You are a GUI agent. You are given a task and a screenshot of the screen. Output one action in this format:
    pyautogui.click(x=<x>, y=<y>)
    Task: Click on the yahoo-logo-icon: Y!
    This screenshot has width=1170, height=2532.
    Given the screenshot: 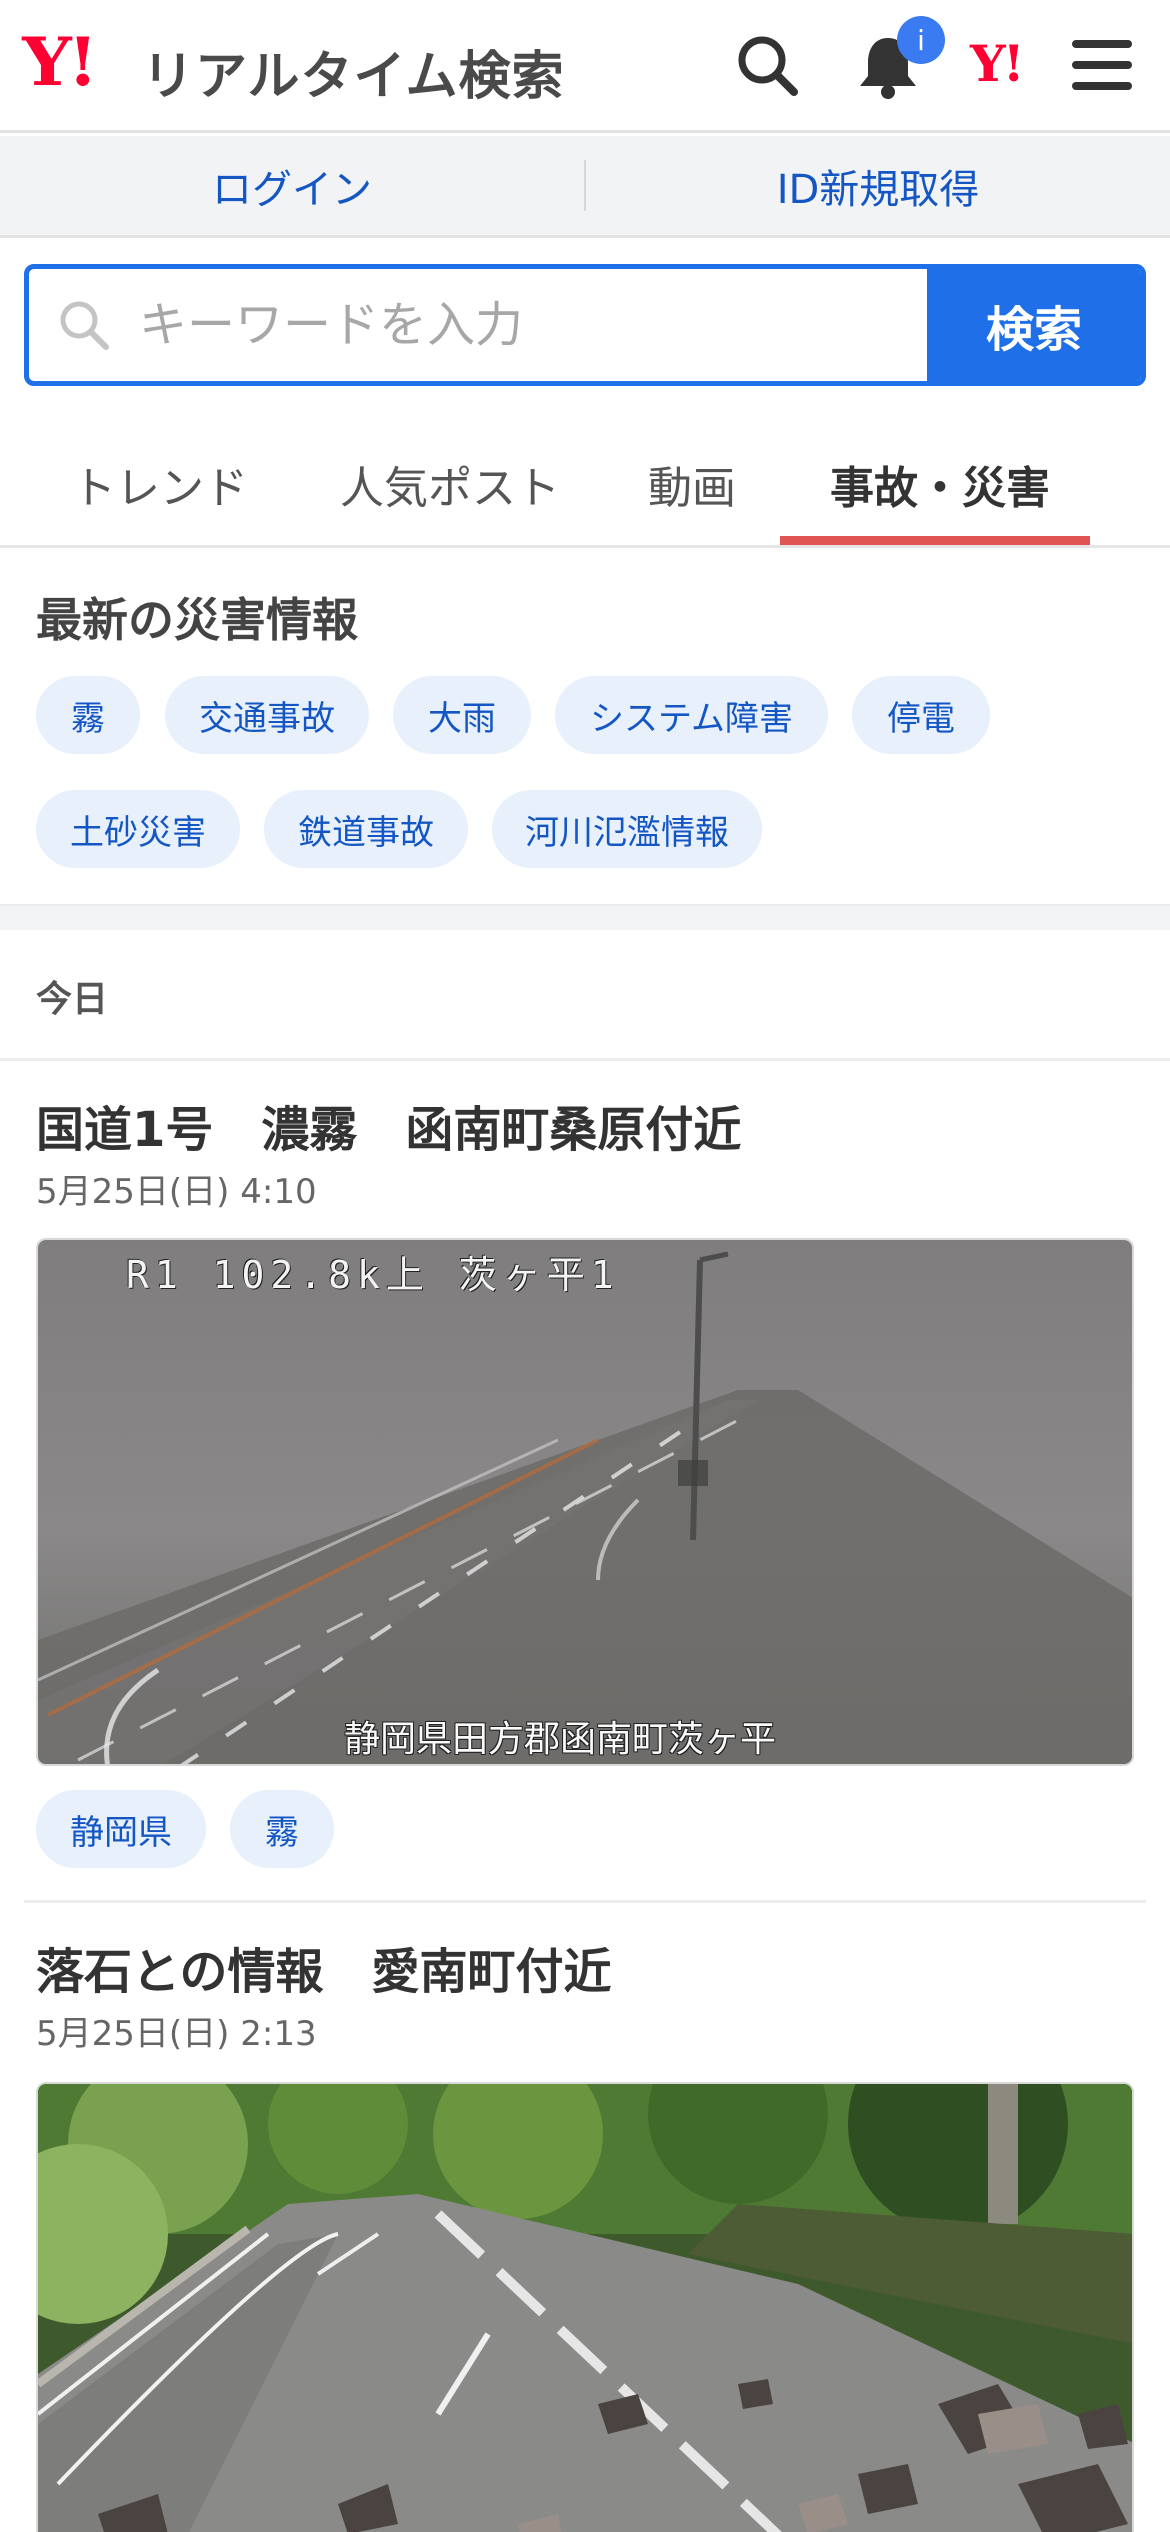 What is the action you would take?
    pyautogui.click(x=997, y=63)
    